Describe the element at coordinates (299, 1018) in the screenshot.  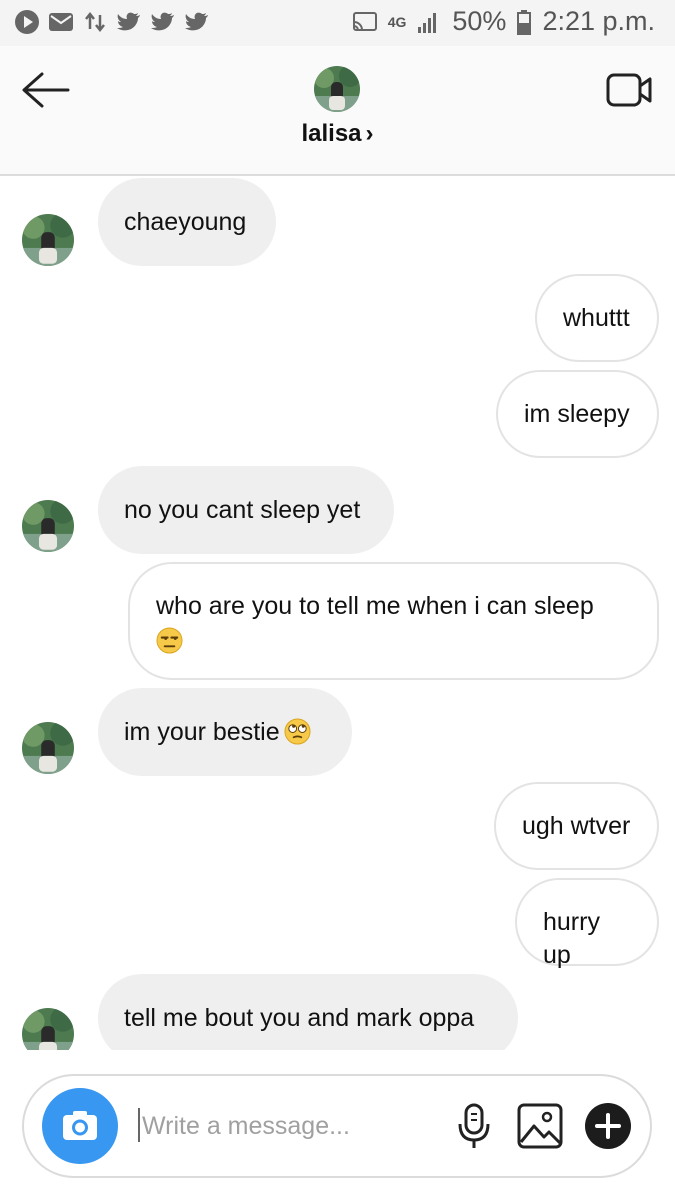
I see `message-text: tell me bout you and mark oppa` at that location.